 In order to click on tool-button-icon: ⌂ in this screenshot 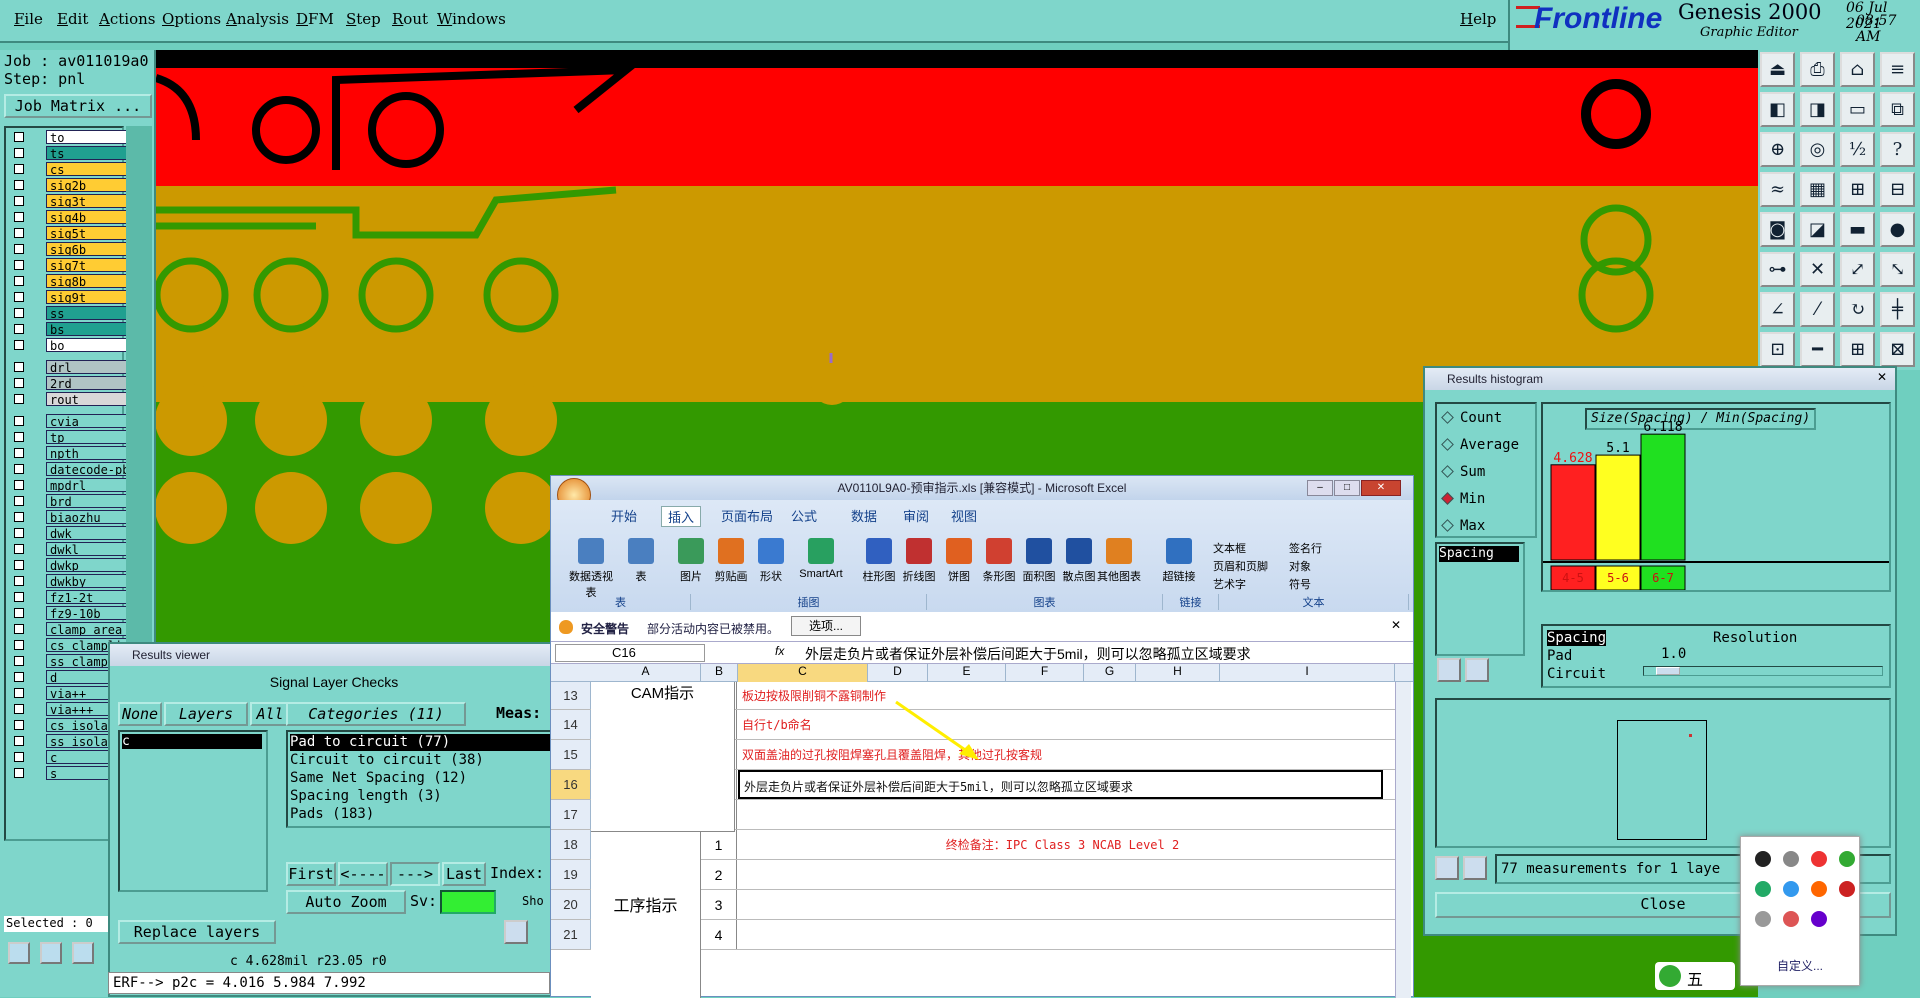, I will do `click(1857, 69)`.